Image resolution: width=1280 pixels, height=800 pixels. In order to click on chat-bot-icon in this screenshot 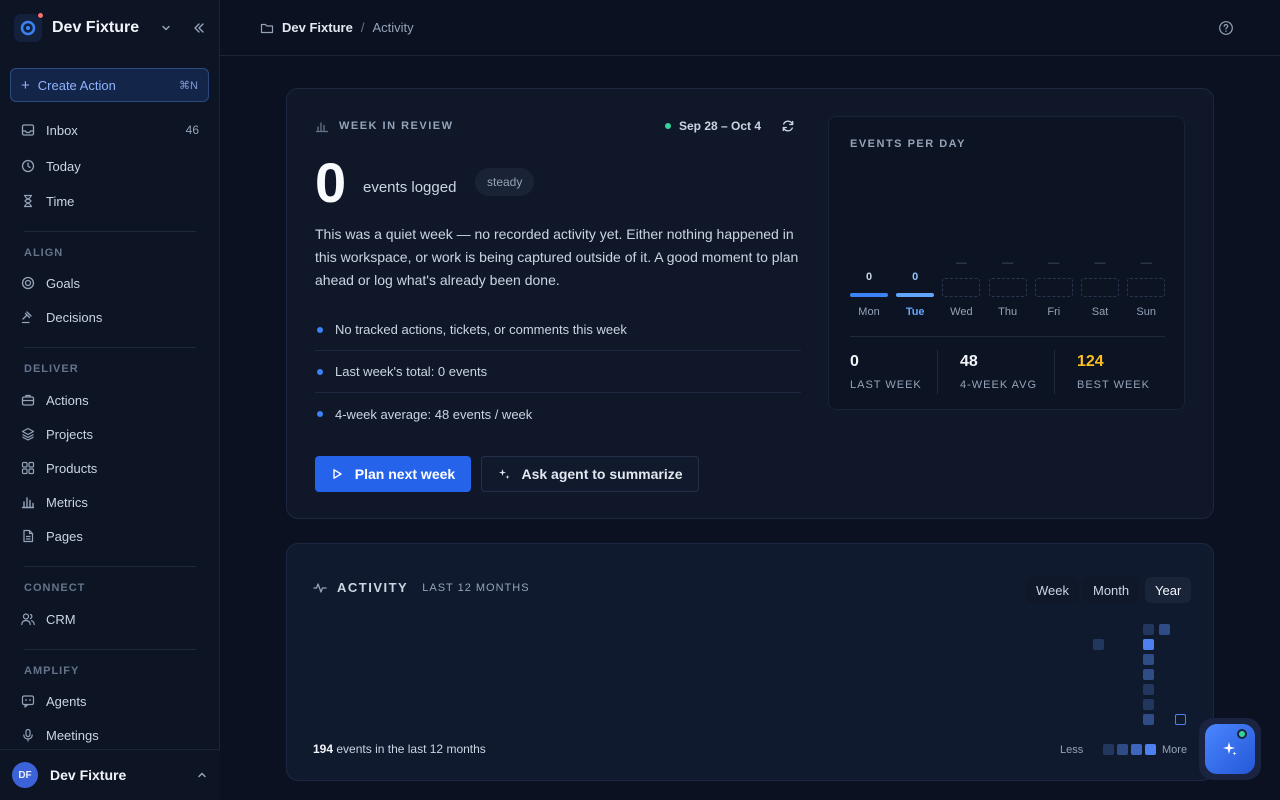, I will do `click(28, 701)`.